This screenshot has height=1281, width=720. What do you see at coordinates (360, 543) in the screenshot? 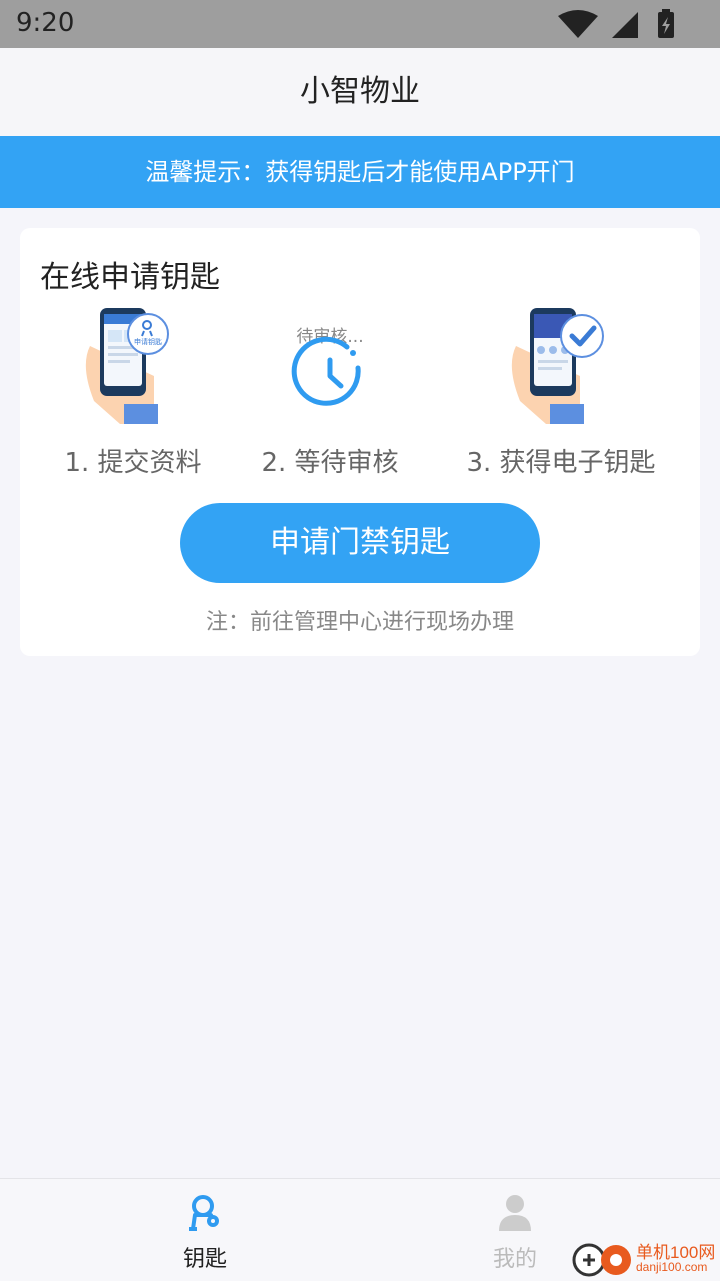
I see `apply-access-key-button: 申请门禁钥匙` at bounding box center [360, 543].